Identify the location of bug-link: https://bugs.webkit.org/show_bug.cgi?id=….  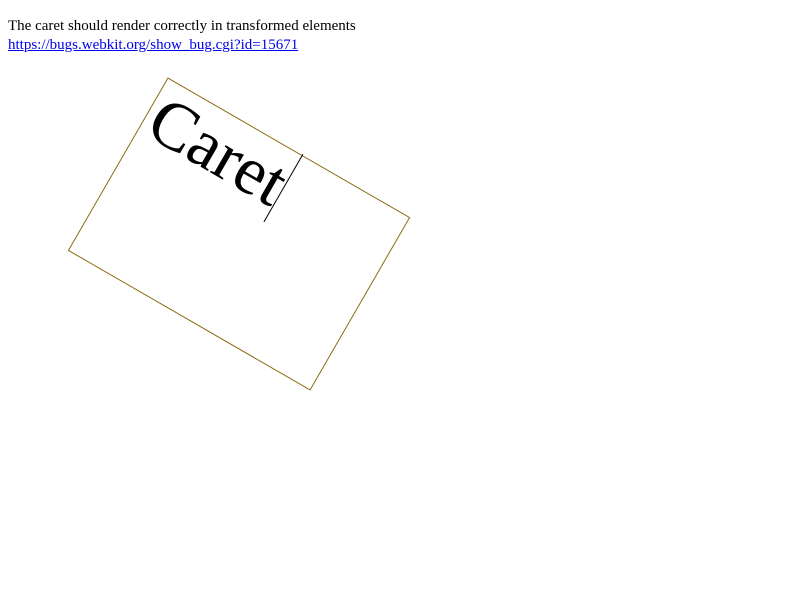
(153, 45).